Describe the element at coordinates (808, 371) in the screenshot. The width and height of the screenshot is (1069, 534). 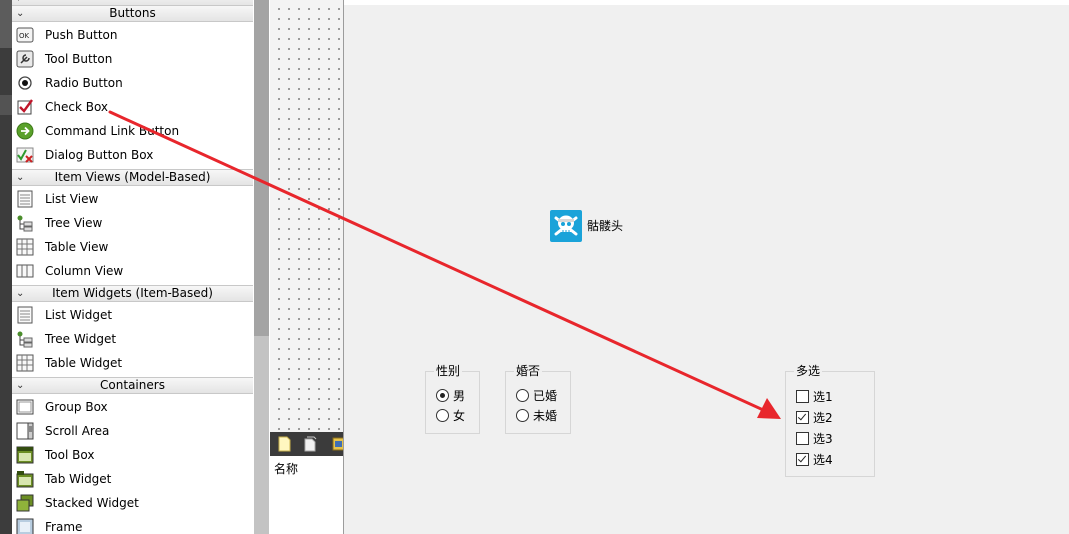
I see `multi-select-group-title: 多选` at that location.